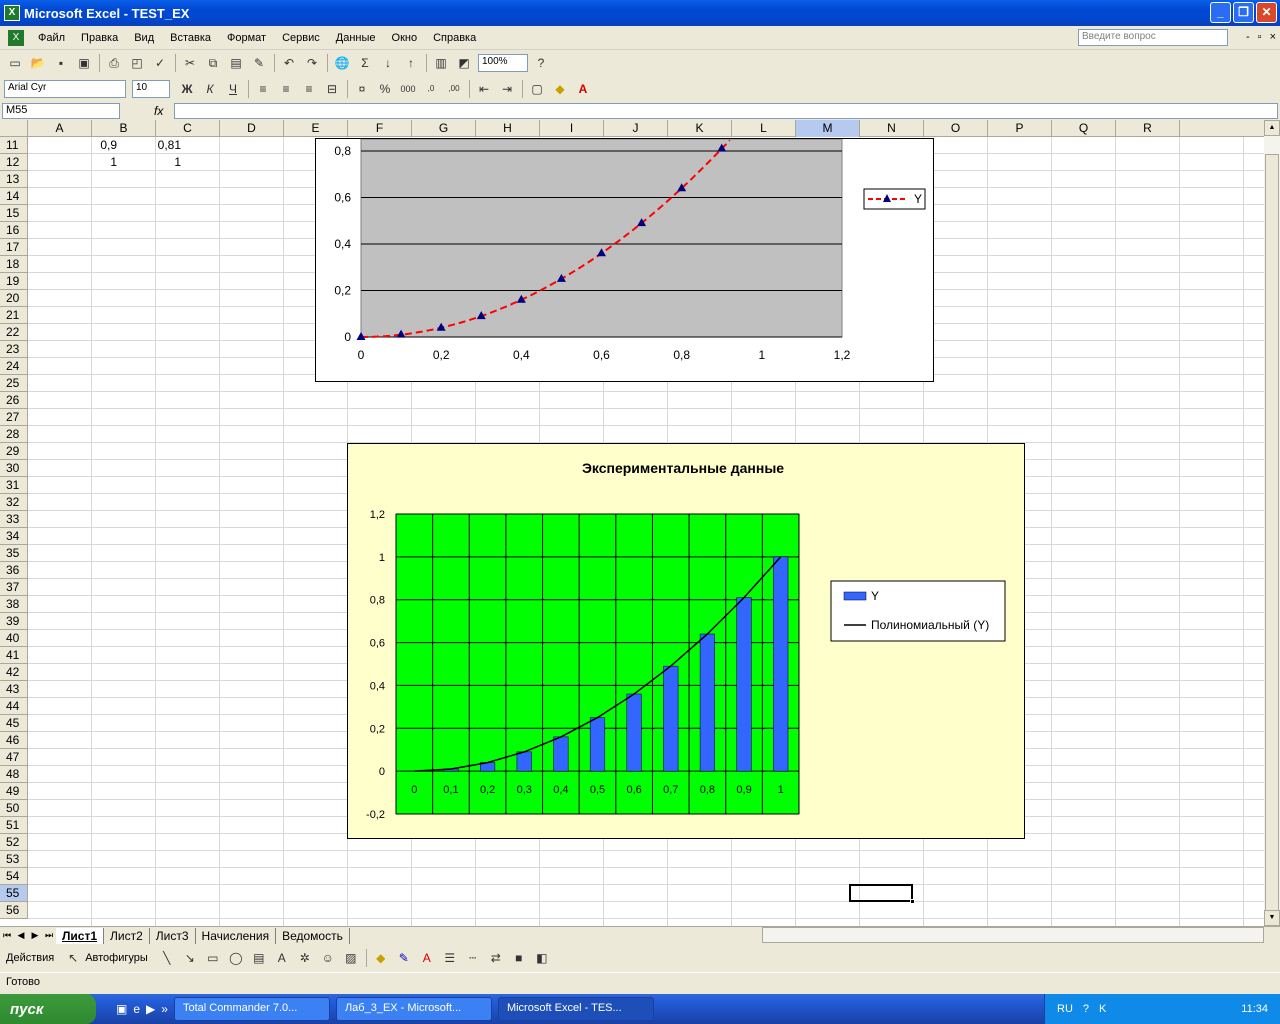  What do you see at coordinates (405, 38) in the screenshot?
I see `menu-window: Окно` at bounding box center [405, 38].